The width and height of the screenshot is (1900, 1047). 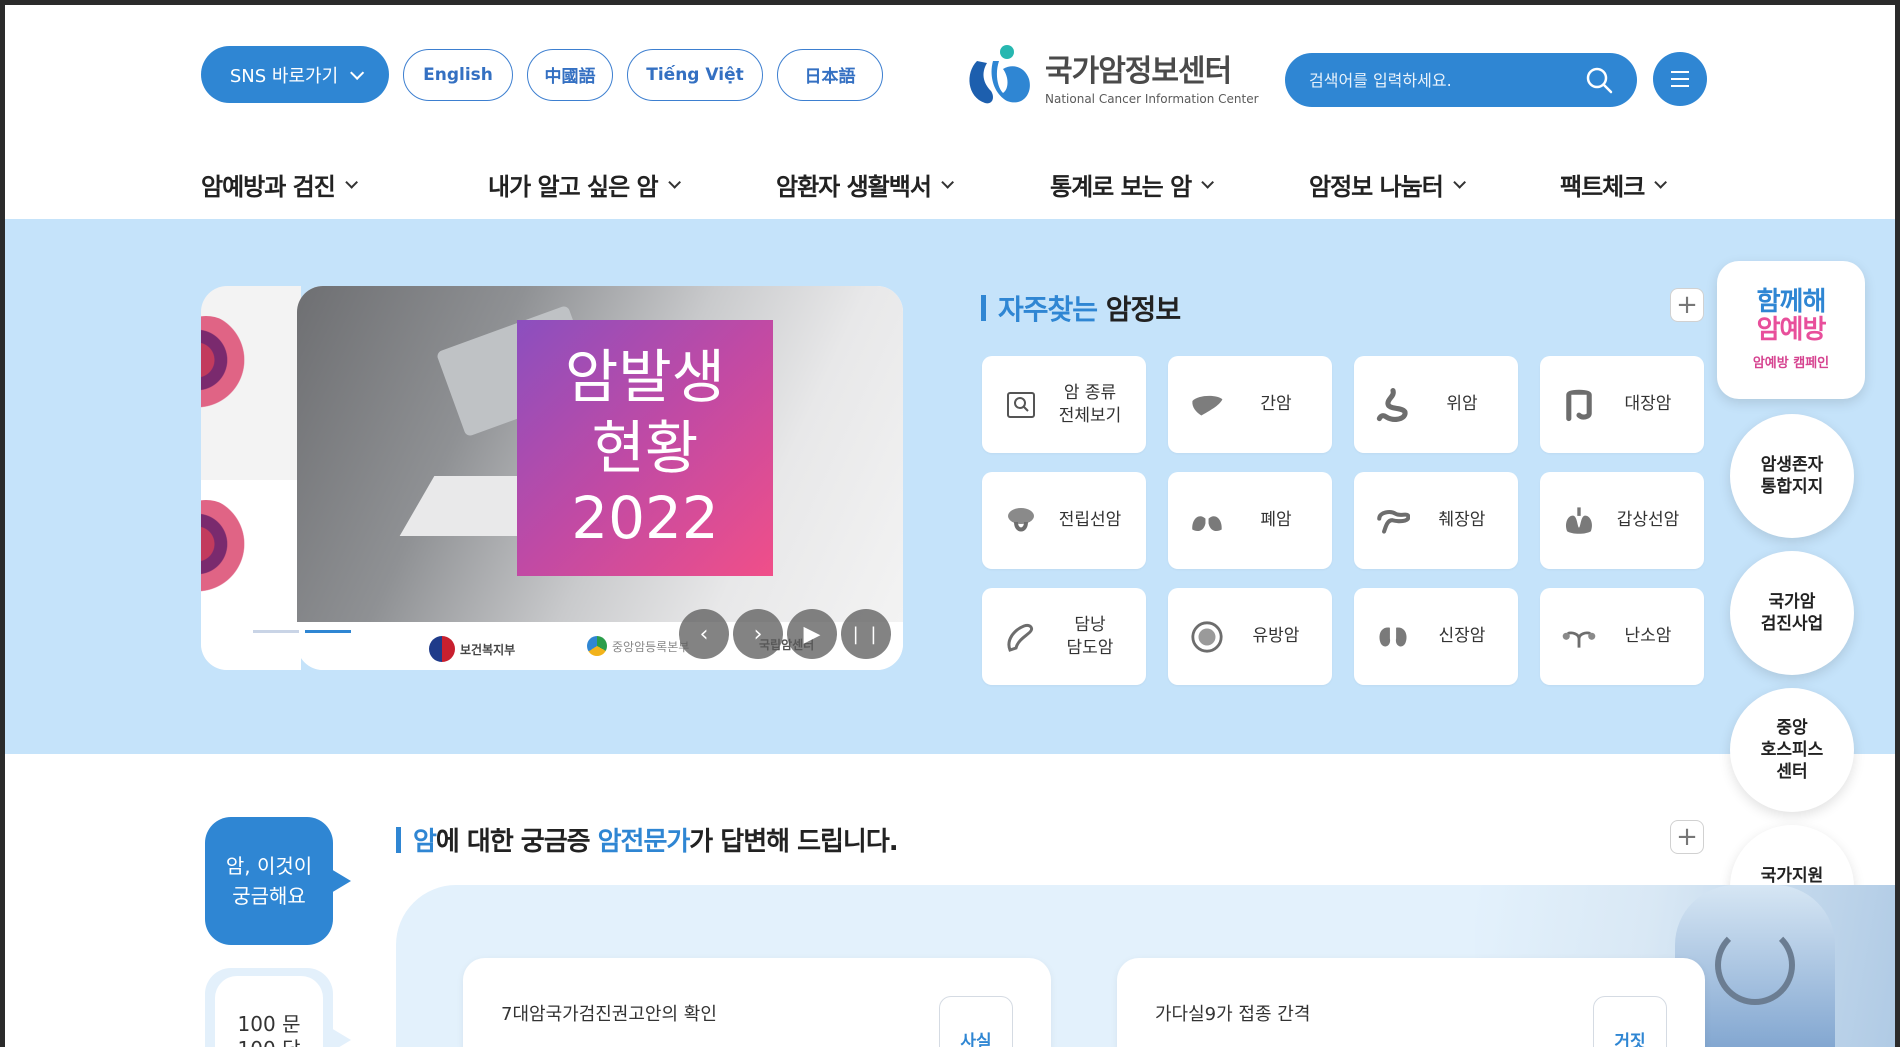 I want to click on frequent-more-button: +, so click(x=1687, y=305).